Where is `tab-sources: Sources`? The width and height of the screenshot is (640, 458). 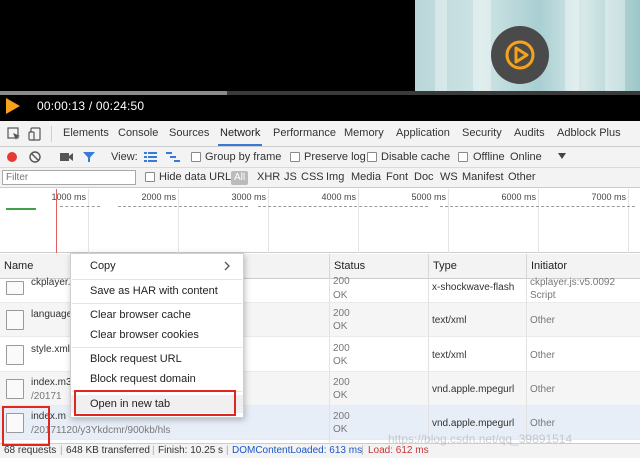 tab-sources: Sources is located at coordinates (189, 133).